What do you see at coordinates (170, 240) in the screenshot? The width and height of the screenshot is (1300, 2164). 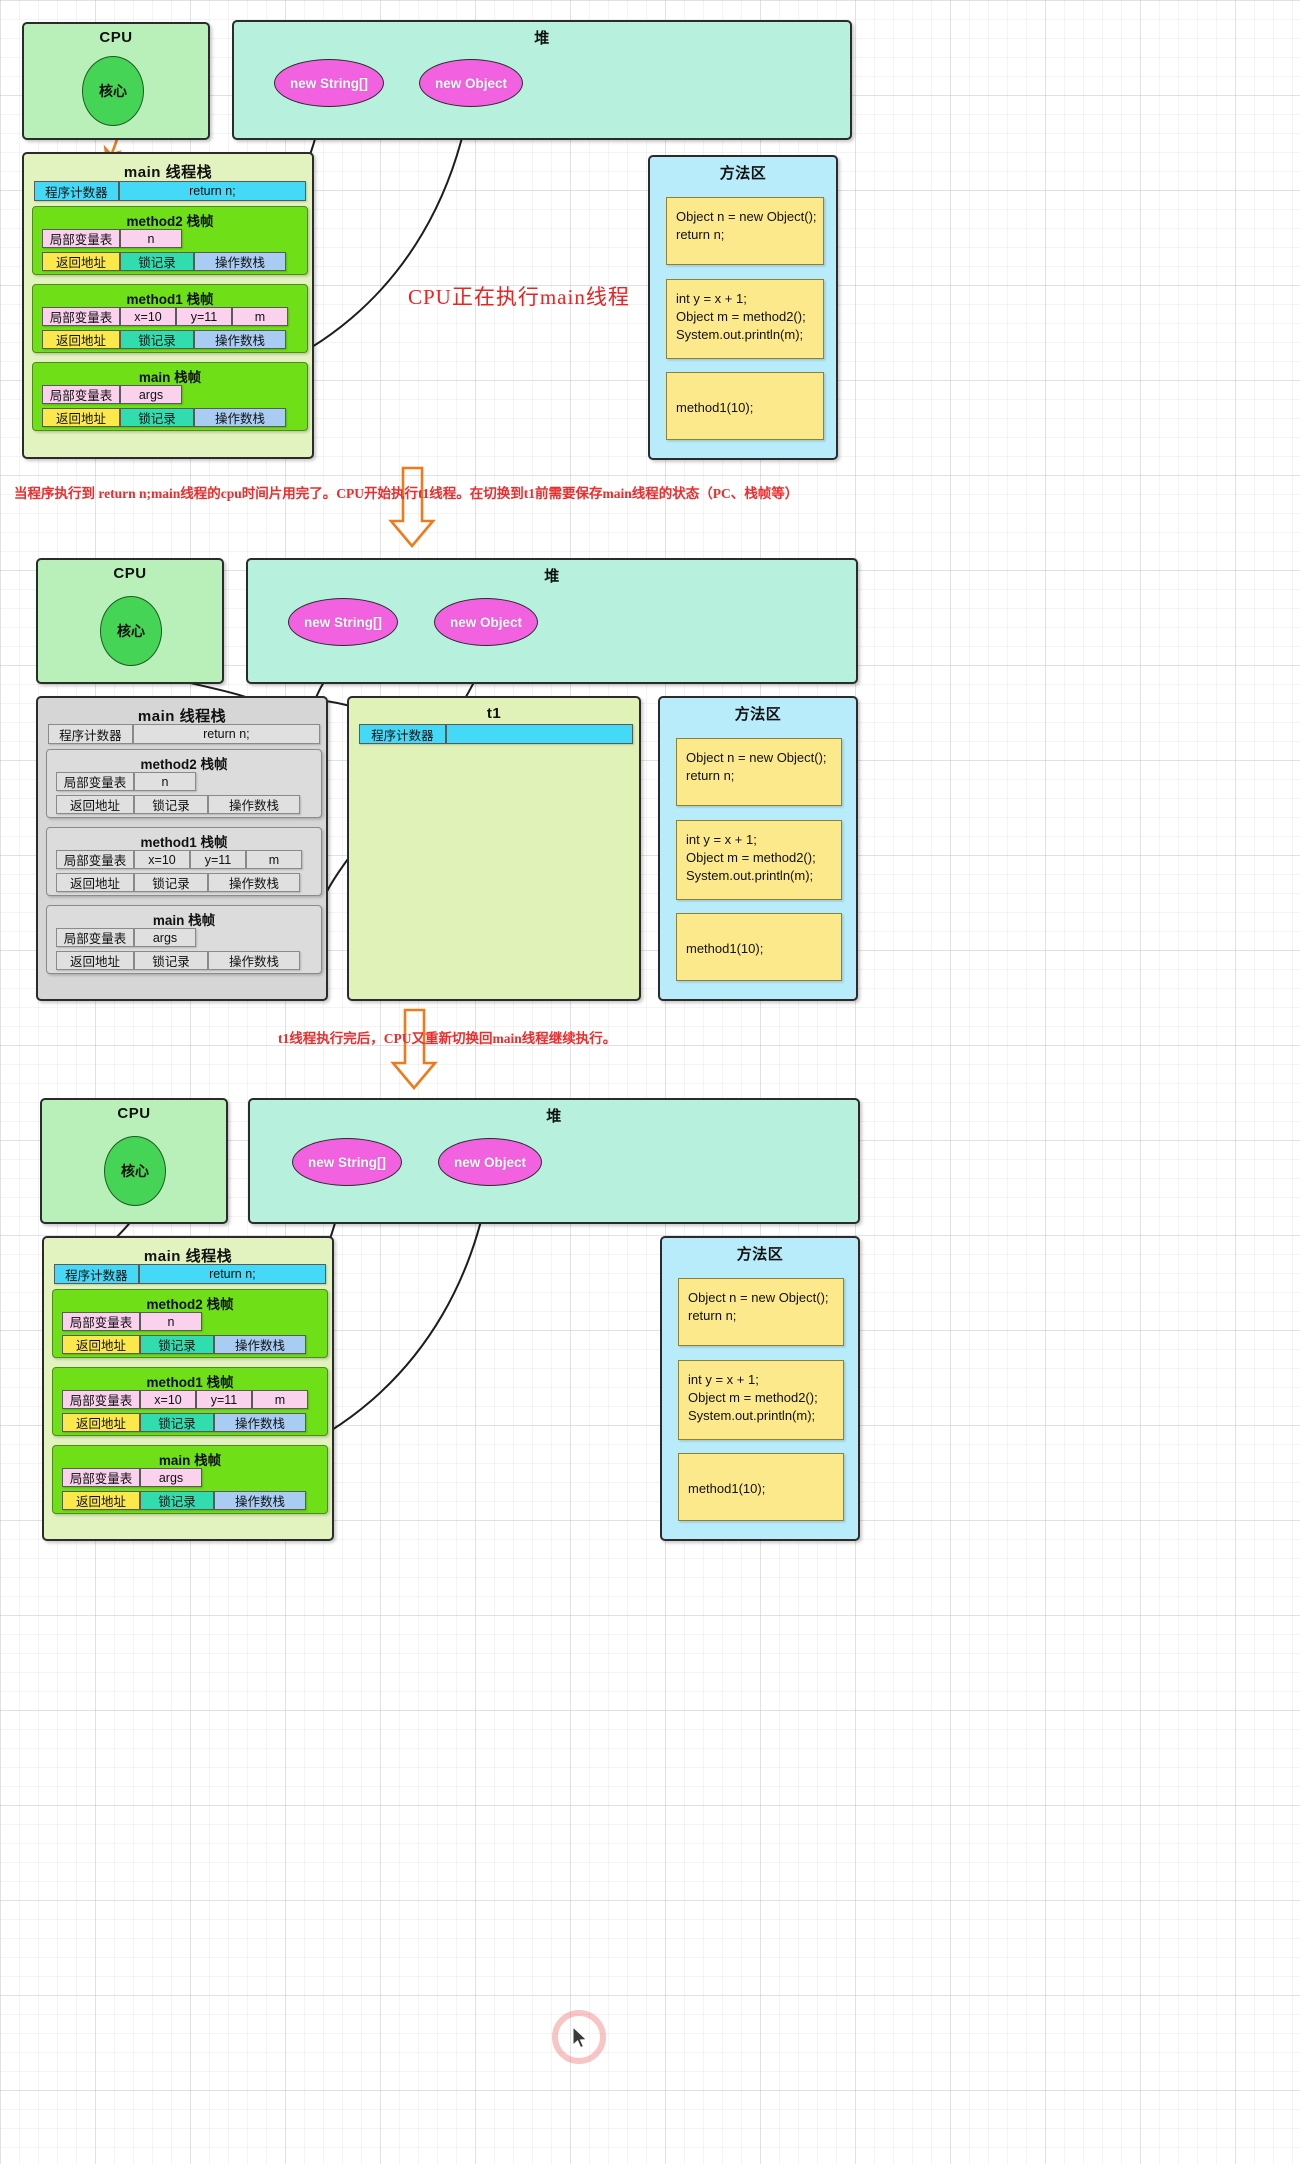 I see `stack-frame-method2-1: method2 栈帧 局部变量表 n 返回地址 锁记录 操作数栈` at bounding box center [170, 240].